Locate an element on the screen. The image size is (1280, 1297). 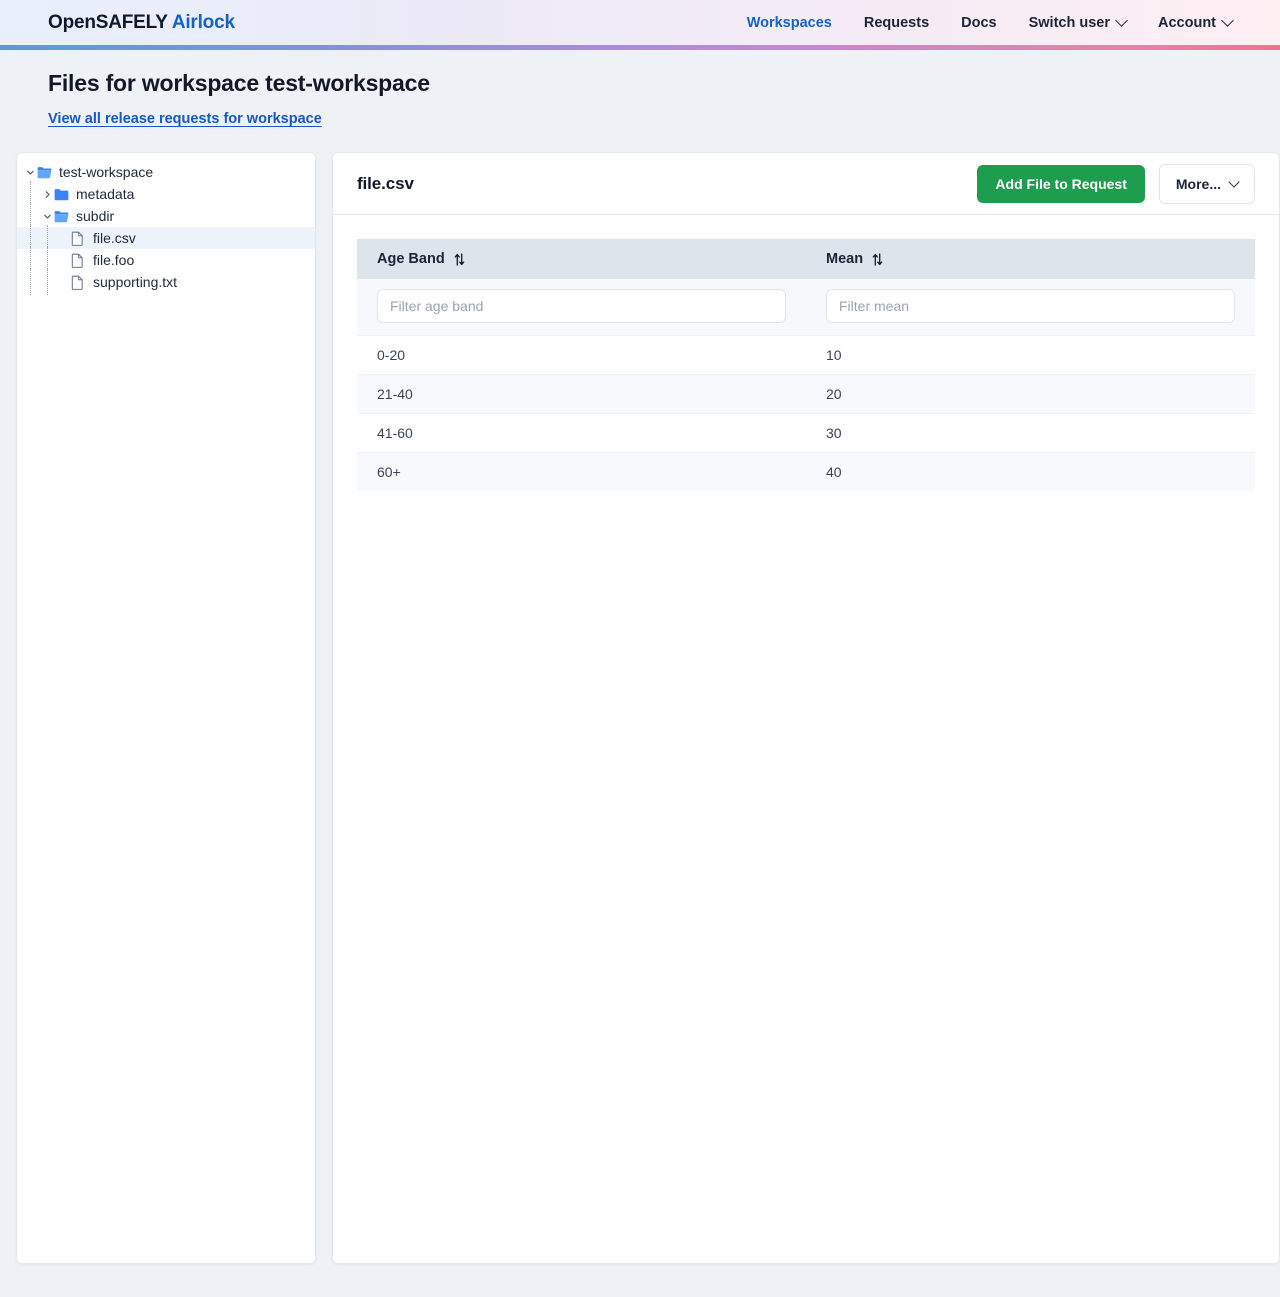
tree-item-label: test-workspace is located at coordinates (106, 172).